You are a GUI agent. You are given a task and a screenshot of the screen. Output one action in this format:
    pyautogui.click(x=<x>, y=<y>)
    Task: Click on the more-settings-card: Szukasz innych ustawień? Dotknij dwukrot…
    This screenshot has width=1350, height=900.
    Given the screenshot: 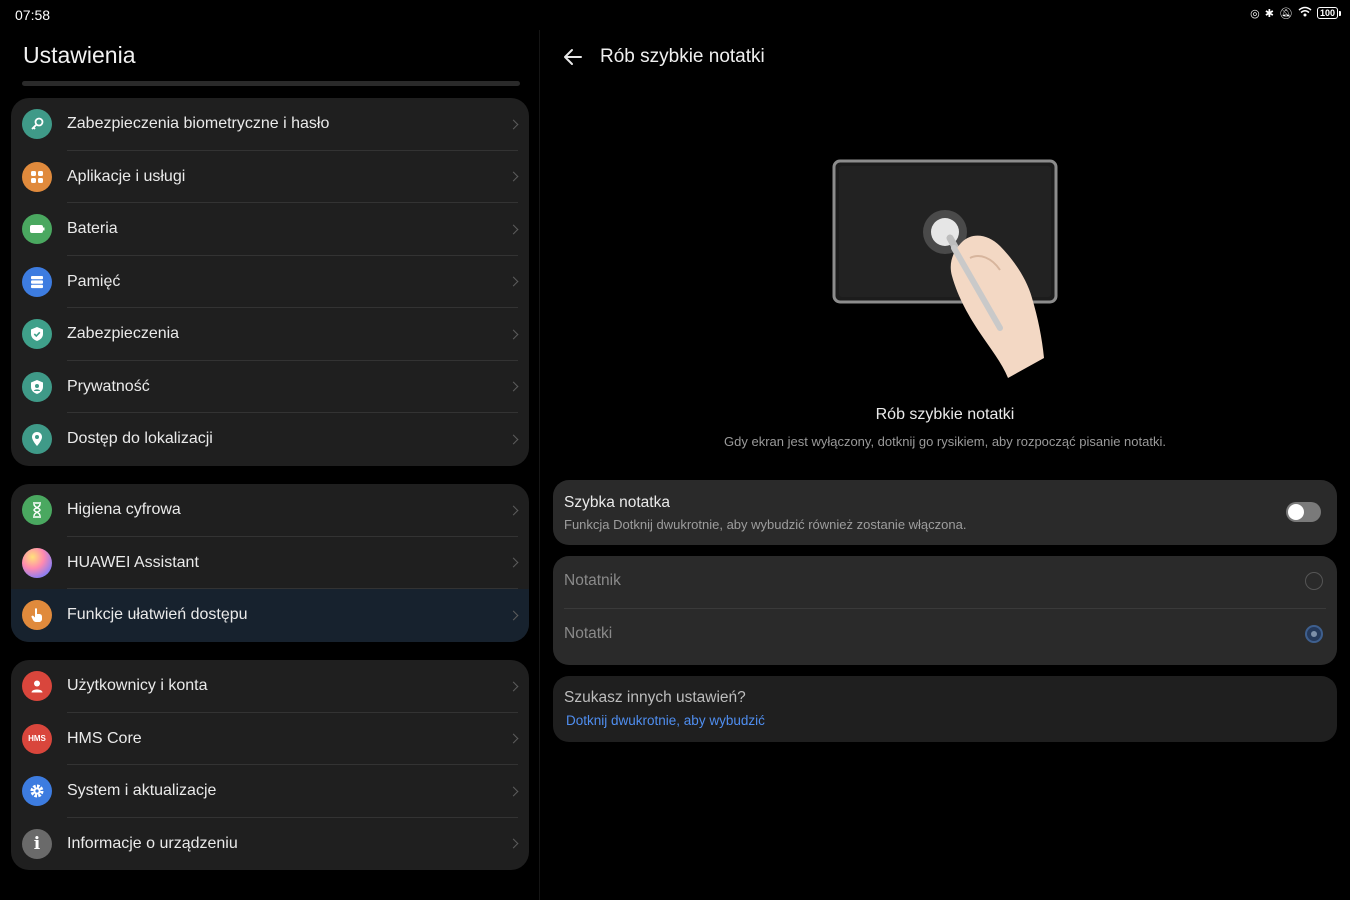 What is the action you would take?
    pyautogui.click(x=945, y=709)
    